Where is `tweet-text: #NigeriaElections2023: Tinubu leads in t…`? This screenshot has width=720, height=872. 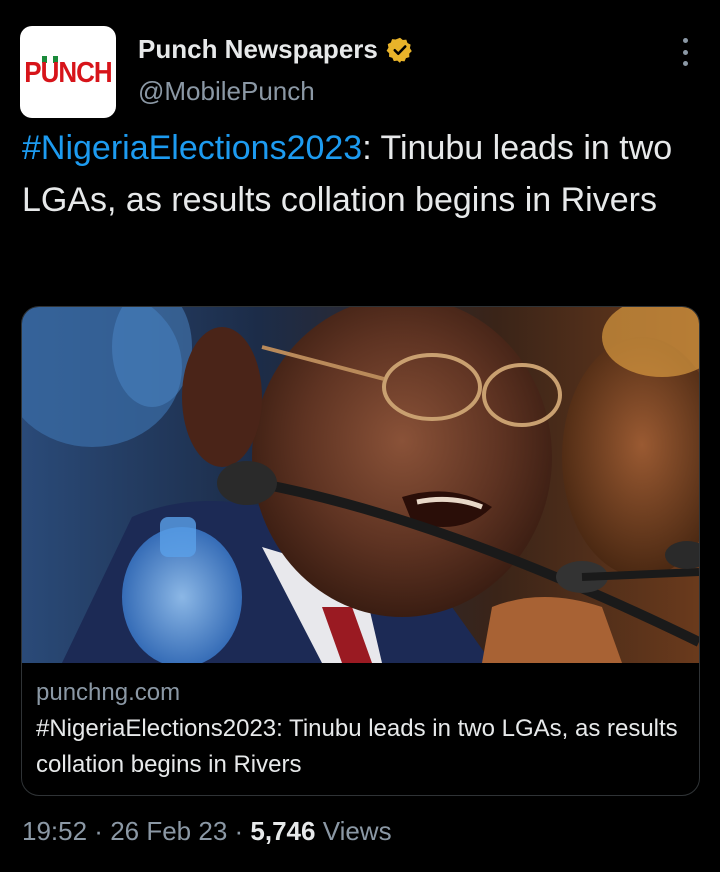
tweet-text: #NigeriaElections2023: Tinubu leads in t… is located at coordinates (362, 174).